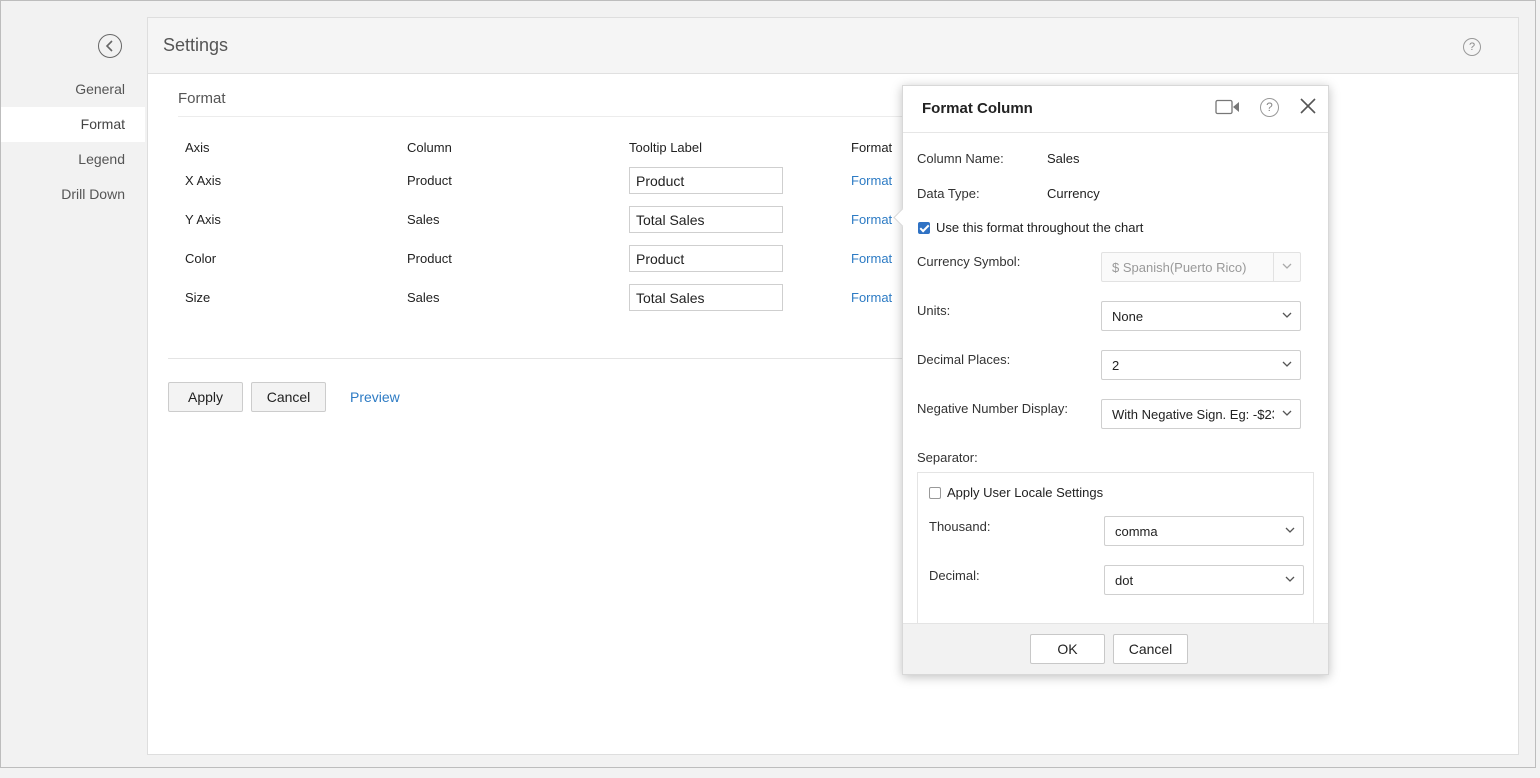  What do you see at coordinates (1204, 580) in the screenshot?
I see `decimal-select: dot` at bounding box center [1204, 580].